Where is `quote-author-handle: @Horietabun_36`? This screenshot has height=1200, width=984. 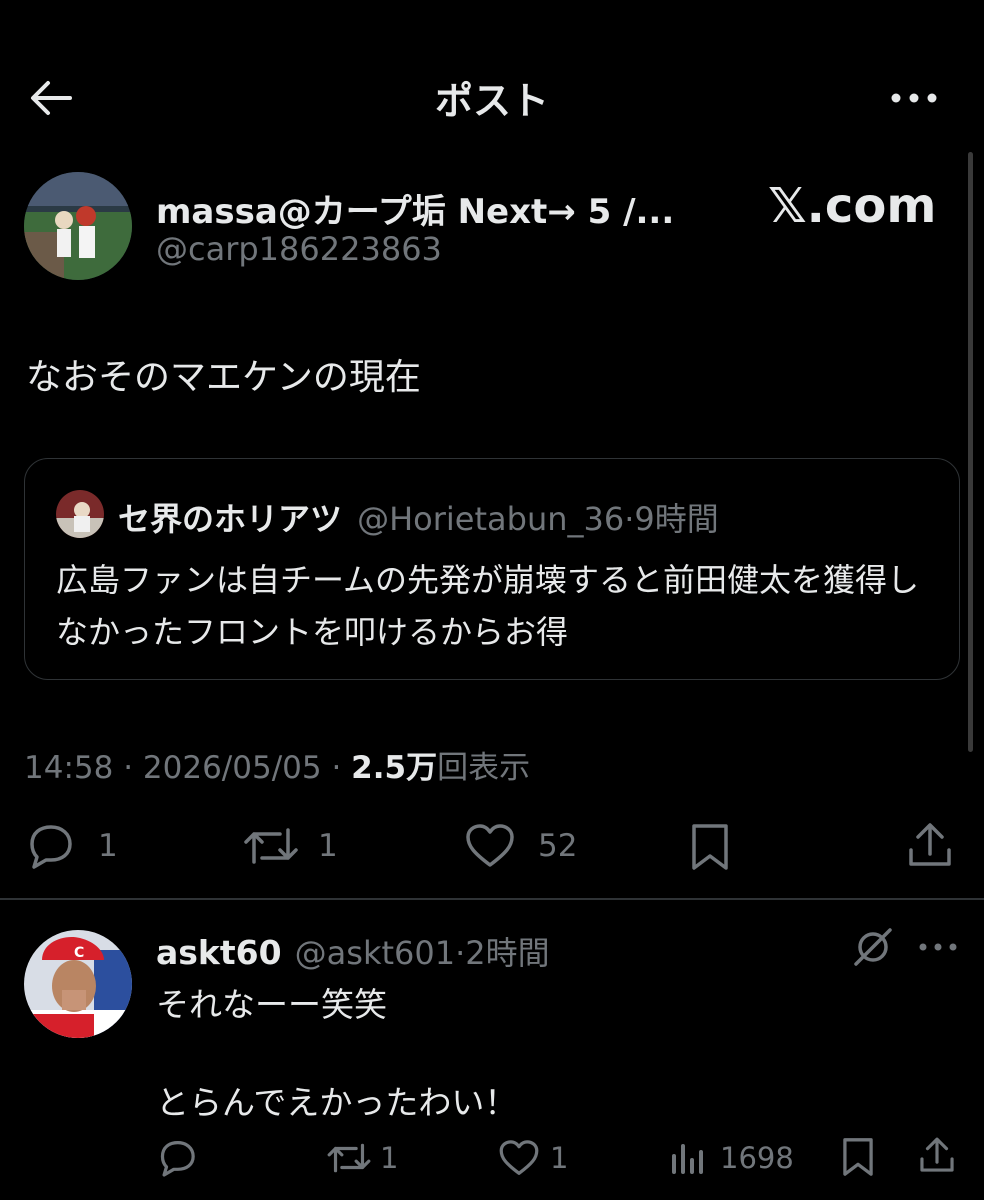 quote-author-handle: @Horietabun_36 is located at coordinates (491, 519).